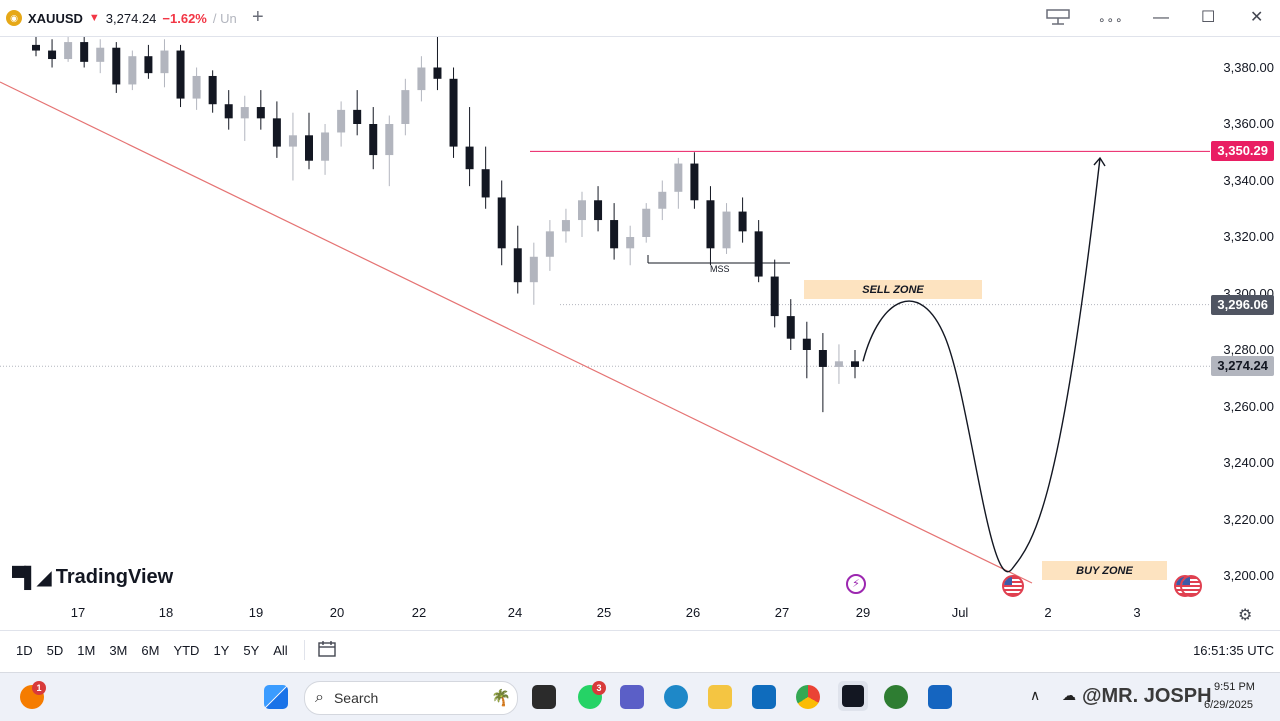 The width and height of the screenshot is (1280, 721). What do you see at coordinates (720, 269) in the screenshot?
I see `mss-label: MSS` at bounding box center [720, 269].